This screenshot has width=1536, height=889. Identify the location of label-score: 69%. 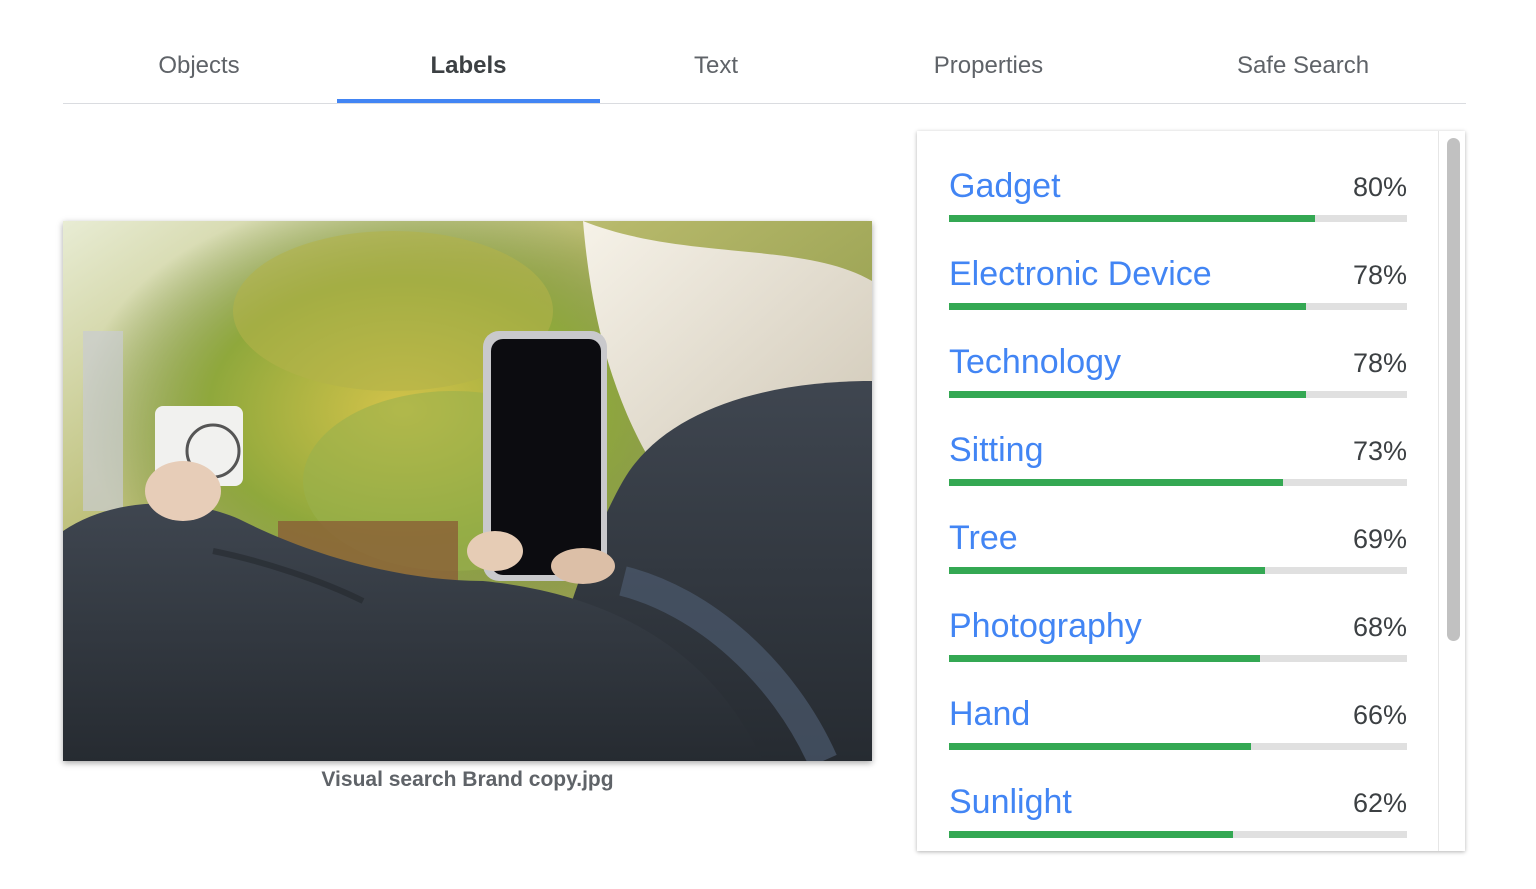
(1379, 539).